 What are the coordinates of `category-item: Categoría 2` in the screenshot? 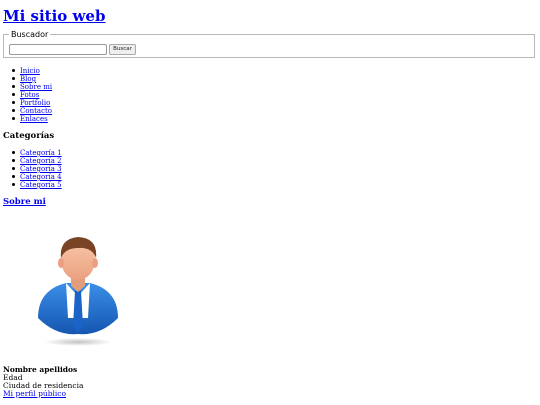 It's located at (36, 161).